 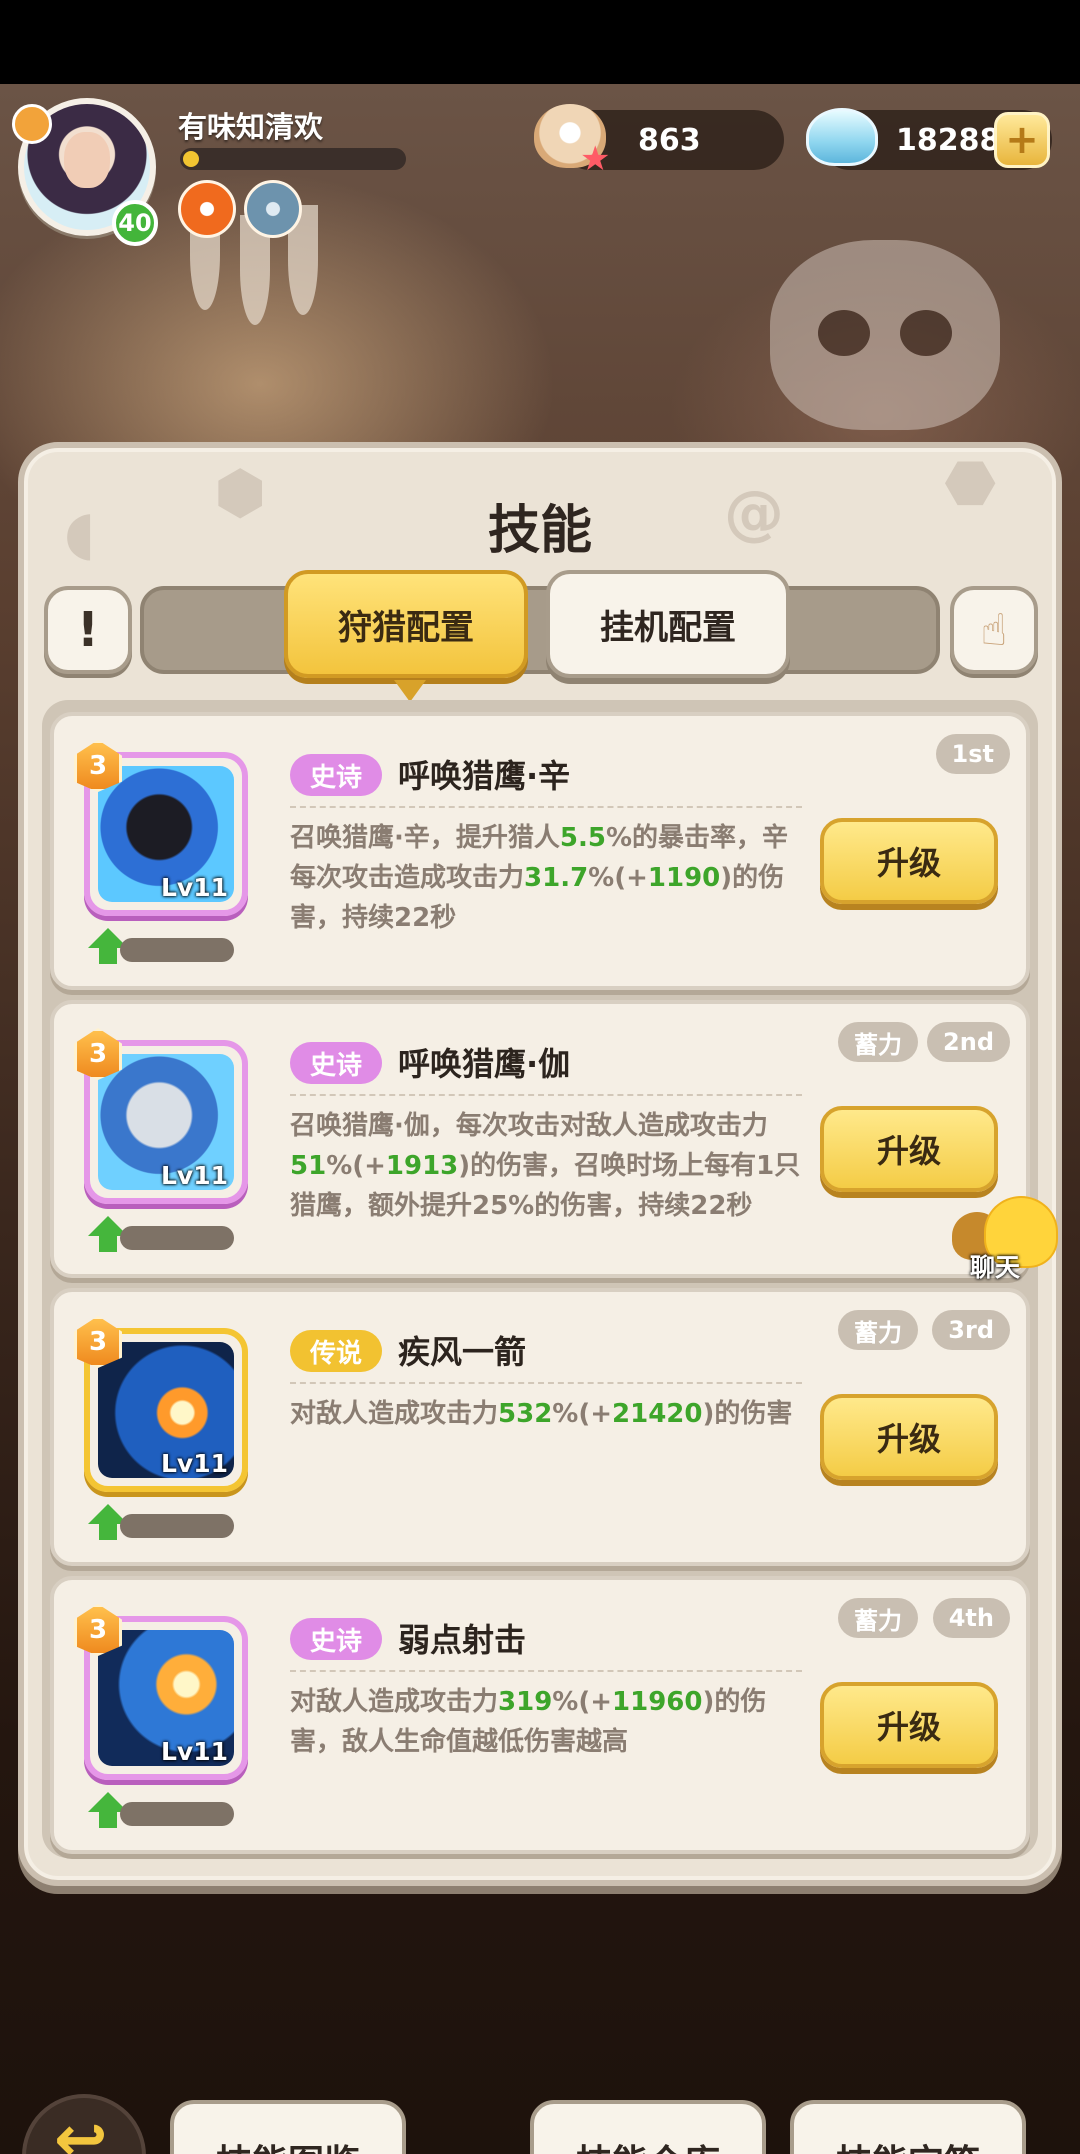 I want to click on pearl-amount: 863, so click(x=669, y=140).